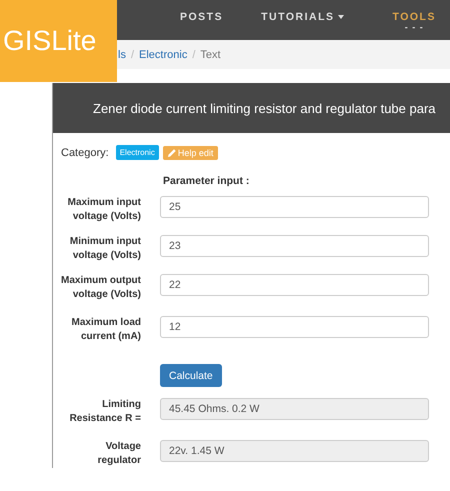 Image resolution: width=450 pixels, height=491 pixels. Describe the element at coordinates (294, 285) in the screenshot. I see `input-field: 22` at that location.